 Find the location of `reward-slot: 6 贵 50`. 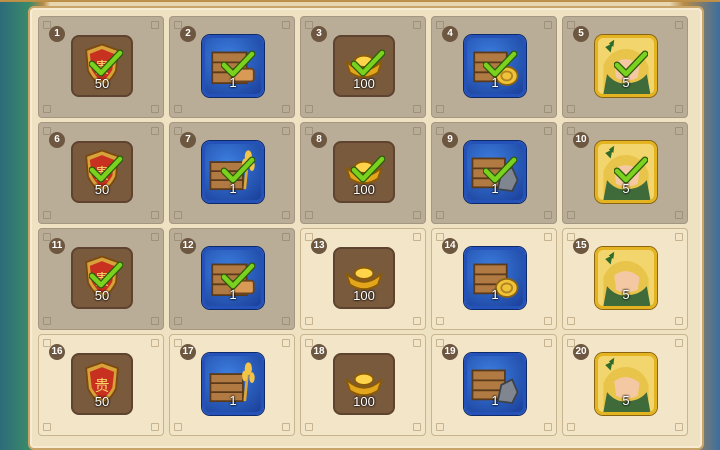

reward-slot: 6 贵 50 is located at coordinates (101, 173).